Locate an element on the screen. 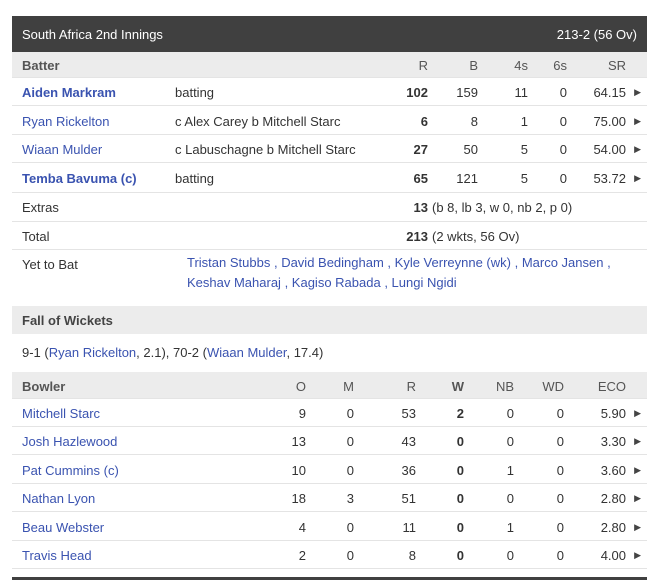 Image resolution: width=656 pixels, height=580 pixels. runs-conceded-value: 11 is located at coordinates (409, 527).